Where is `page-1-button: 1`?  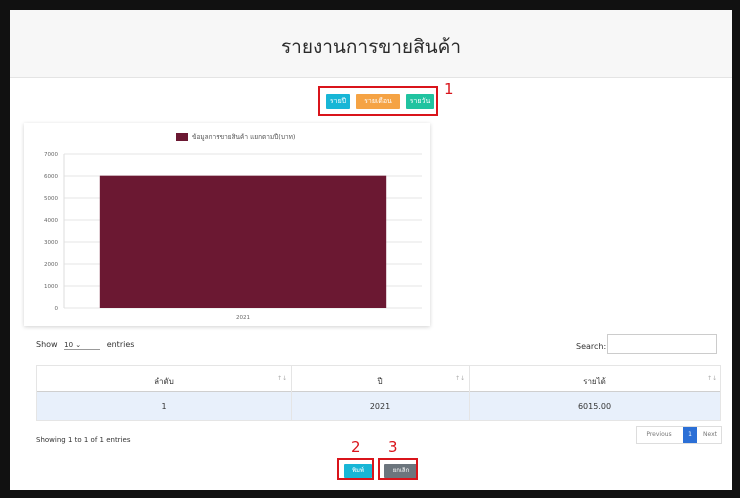 page-1-button: 1 is located at coordinates (690, 435).